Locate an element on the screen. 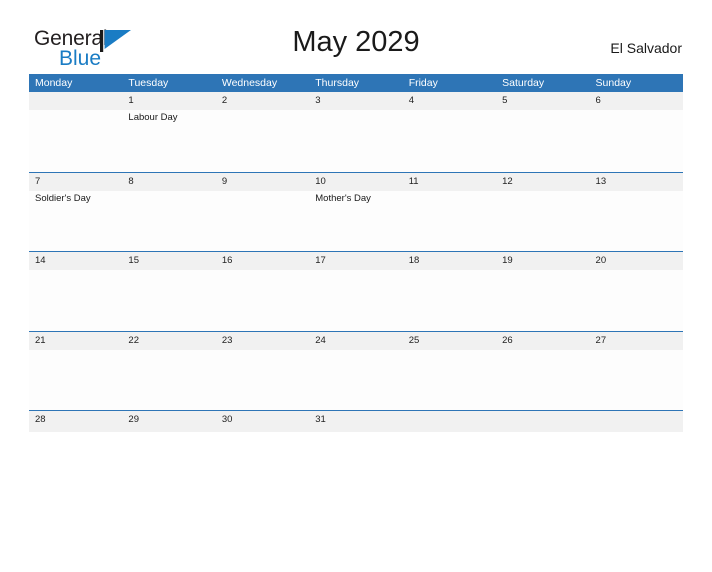 The height and width of the screenshot is (572, 712). calendar-day-cell: 10 Mother's Day is located at coordinates (356, 211).